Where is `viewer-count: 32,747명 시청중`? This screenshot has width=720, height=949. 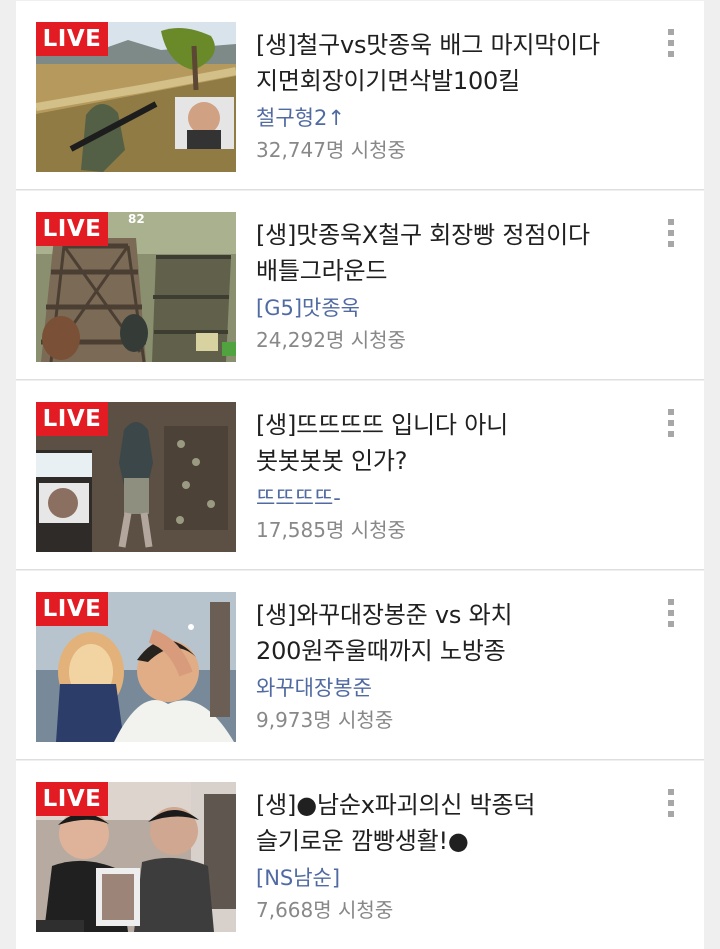 viewer-count: 32,747명 시청중 is located at coordinates (331, 150).